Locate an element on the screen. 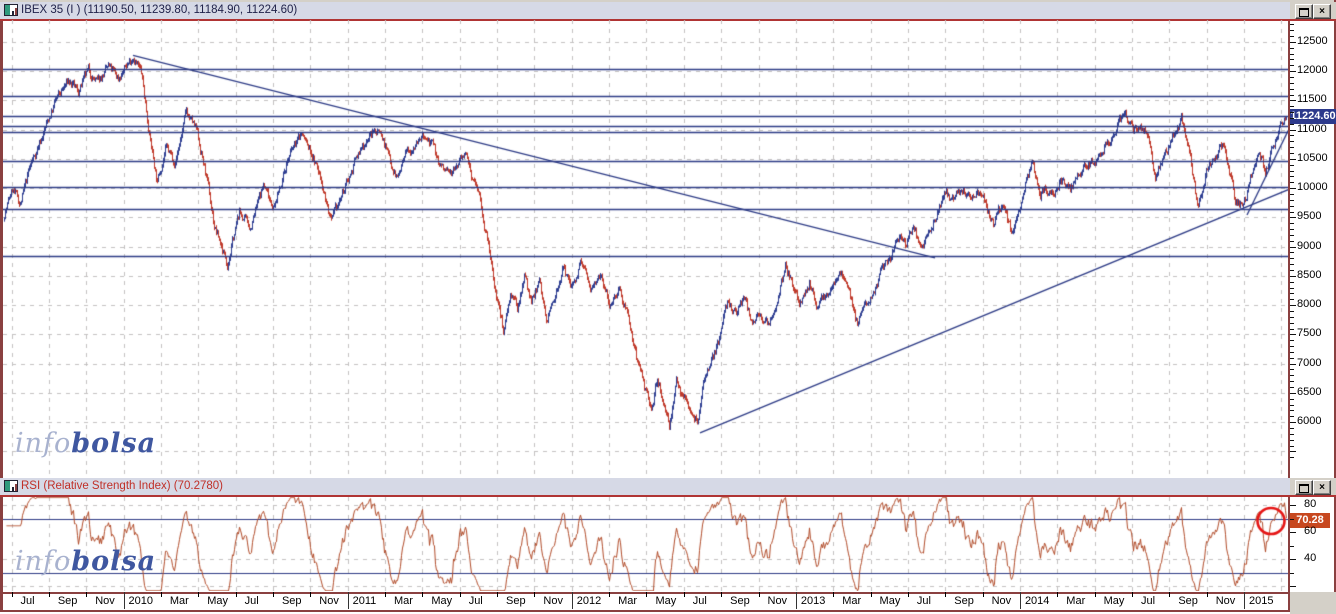 Image resolution: width=1336 pixels, height=614 pixels. price-axis-label: 10500 is located at coordinates (1312, 157).